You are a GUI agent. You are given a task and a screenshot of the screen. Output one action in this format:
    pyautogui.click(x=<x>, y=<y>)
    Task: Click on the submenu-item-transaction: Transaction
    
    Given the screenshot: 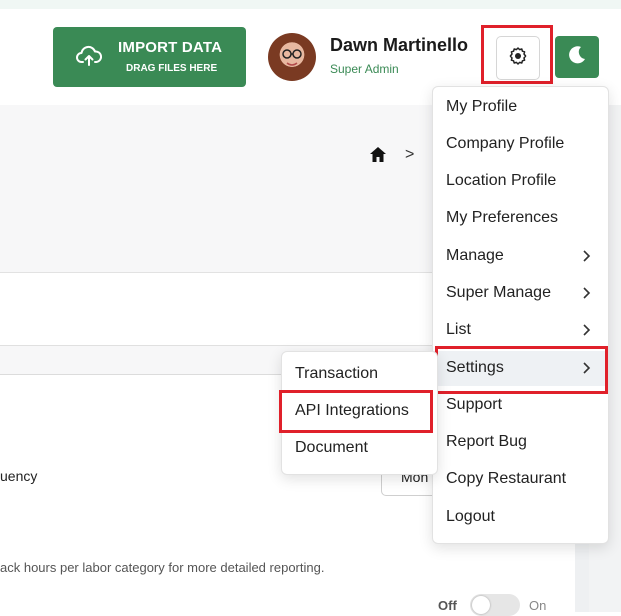 What is the action you would take?
    pyautogui.click(x=357, y=374)
    